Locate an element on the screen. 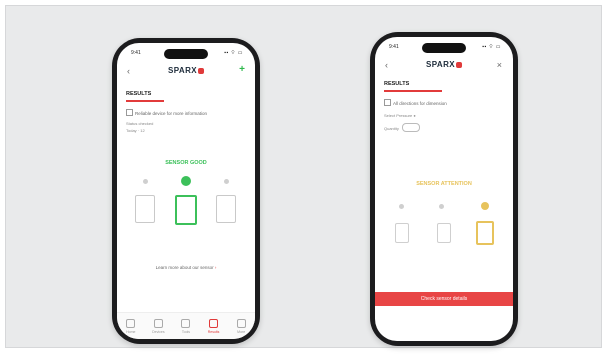  checkbox-label: All directions for dimension is located at coordinates (420, 103).